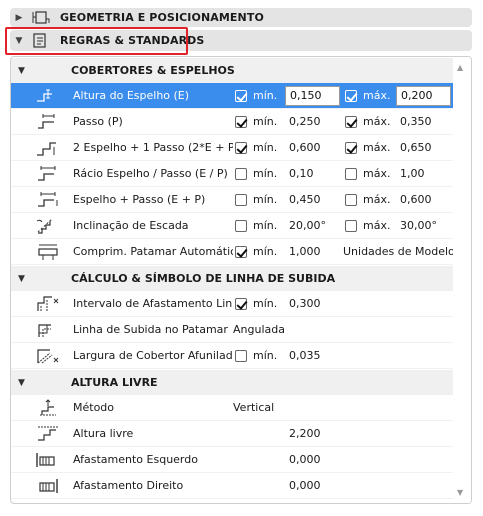 The width and height of the screenshot is (483, 516). Describe the element at coordinates (307, 225) in the screenshot. I see `min-value: 20,00°` at that location.